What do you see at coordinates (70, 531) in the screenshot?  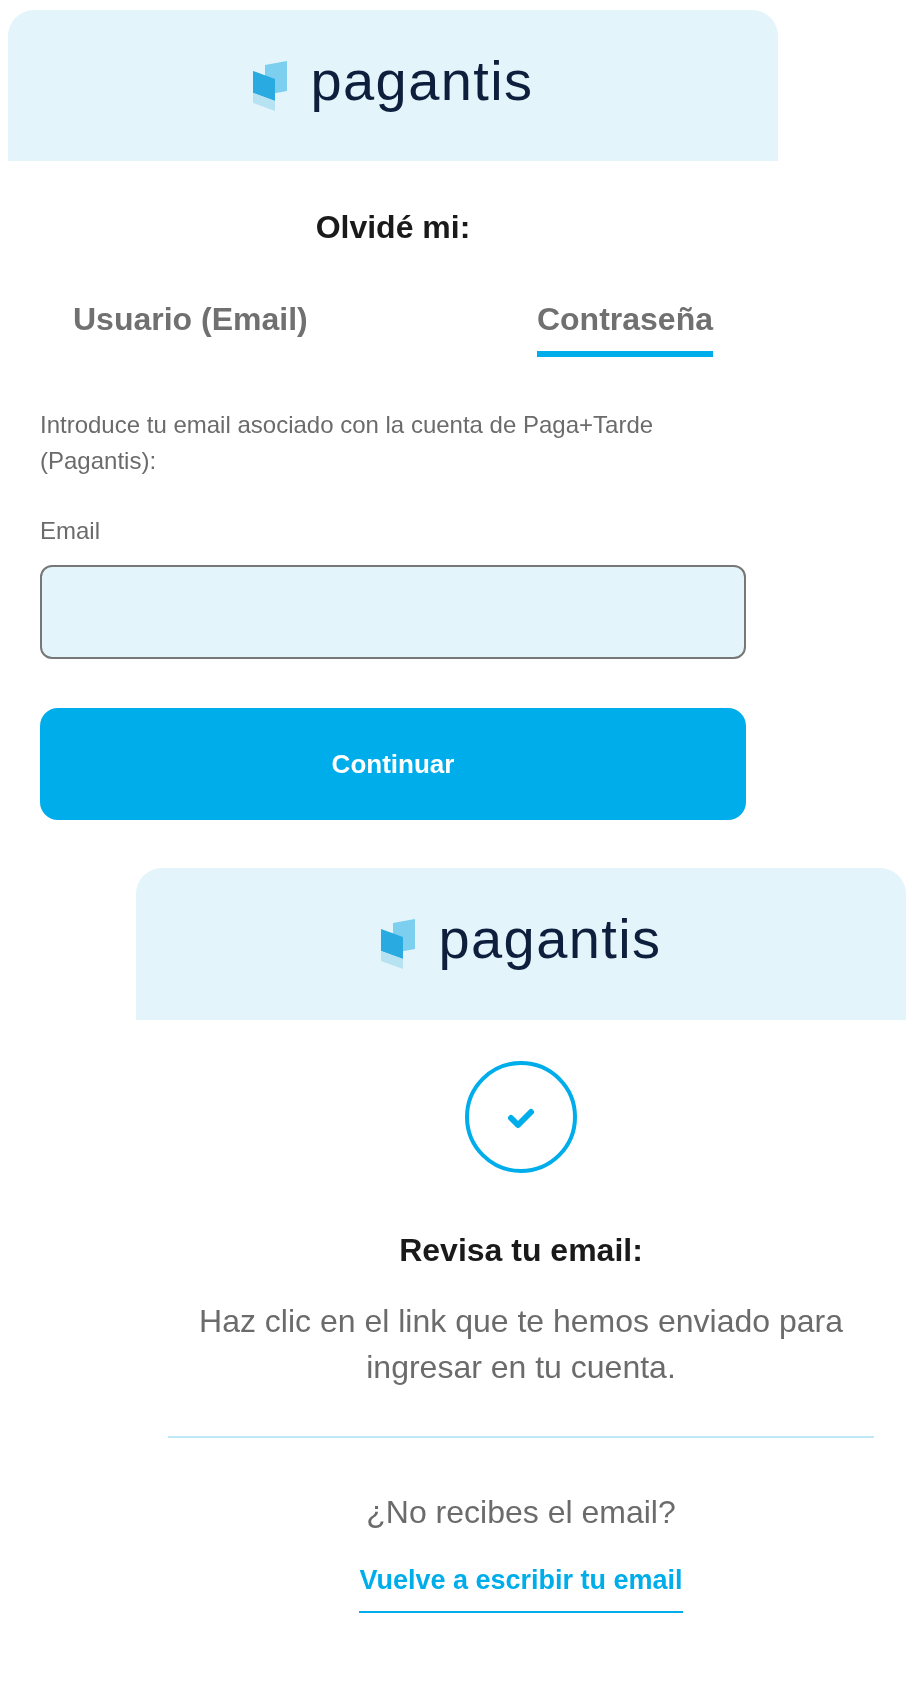 I see `field-label: Email` at bounding box center [70, 531].